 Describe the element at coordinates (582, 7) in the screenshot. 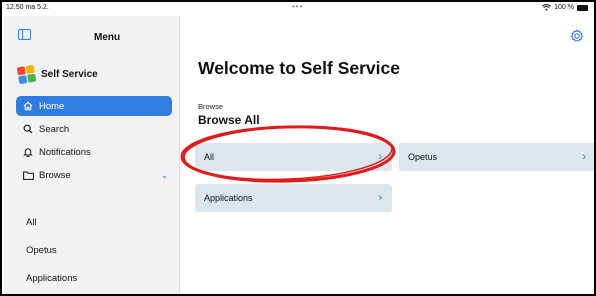

I see `battery-icon` at that location.